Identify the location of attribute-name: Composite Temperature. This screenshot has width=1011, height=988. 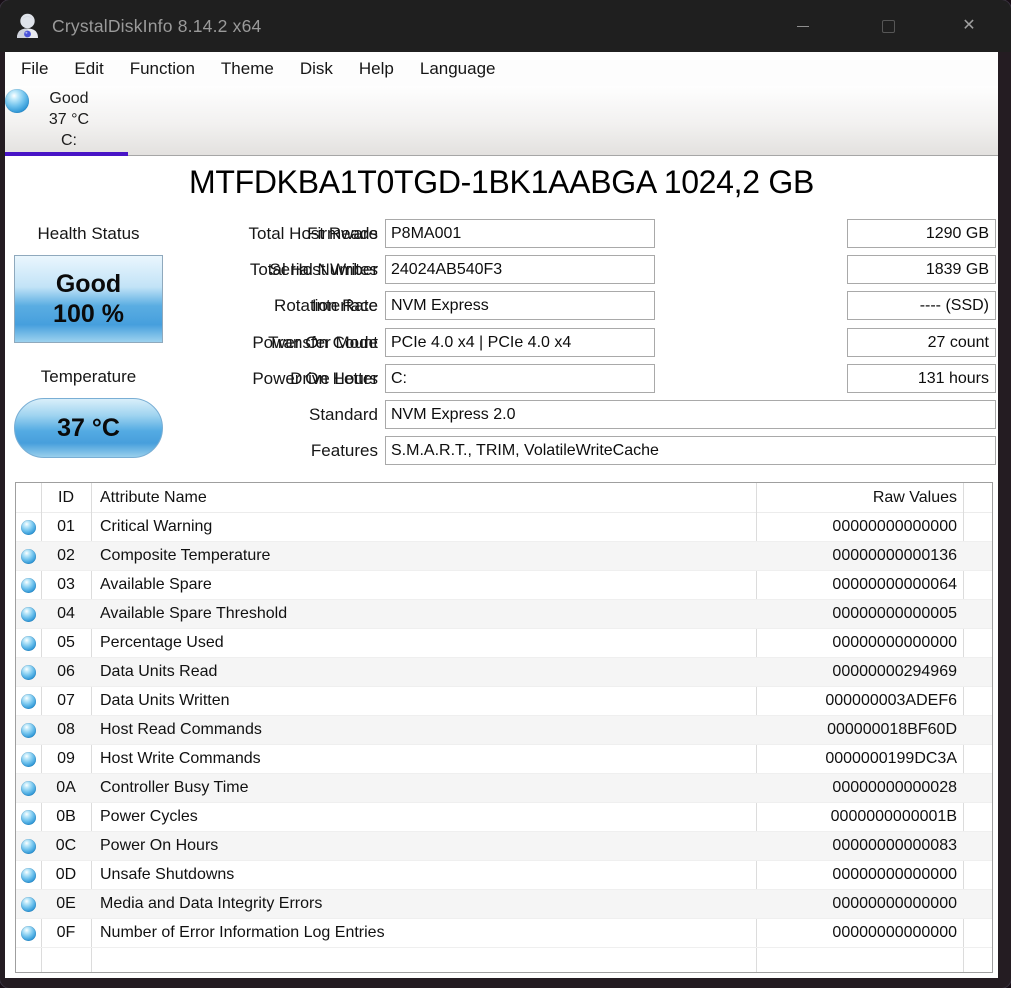
(185, 555).